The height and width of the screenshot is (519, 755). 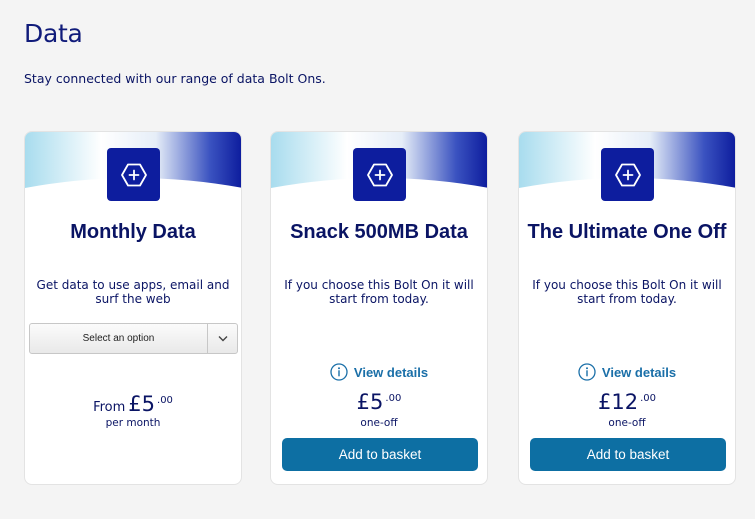 I want to click on price-prefix: From, so click(x=109, y=407).